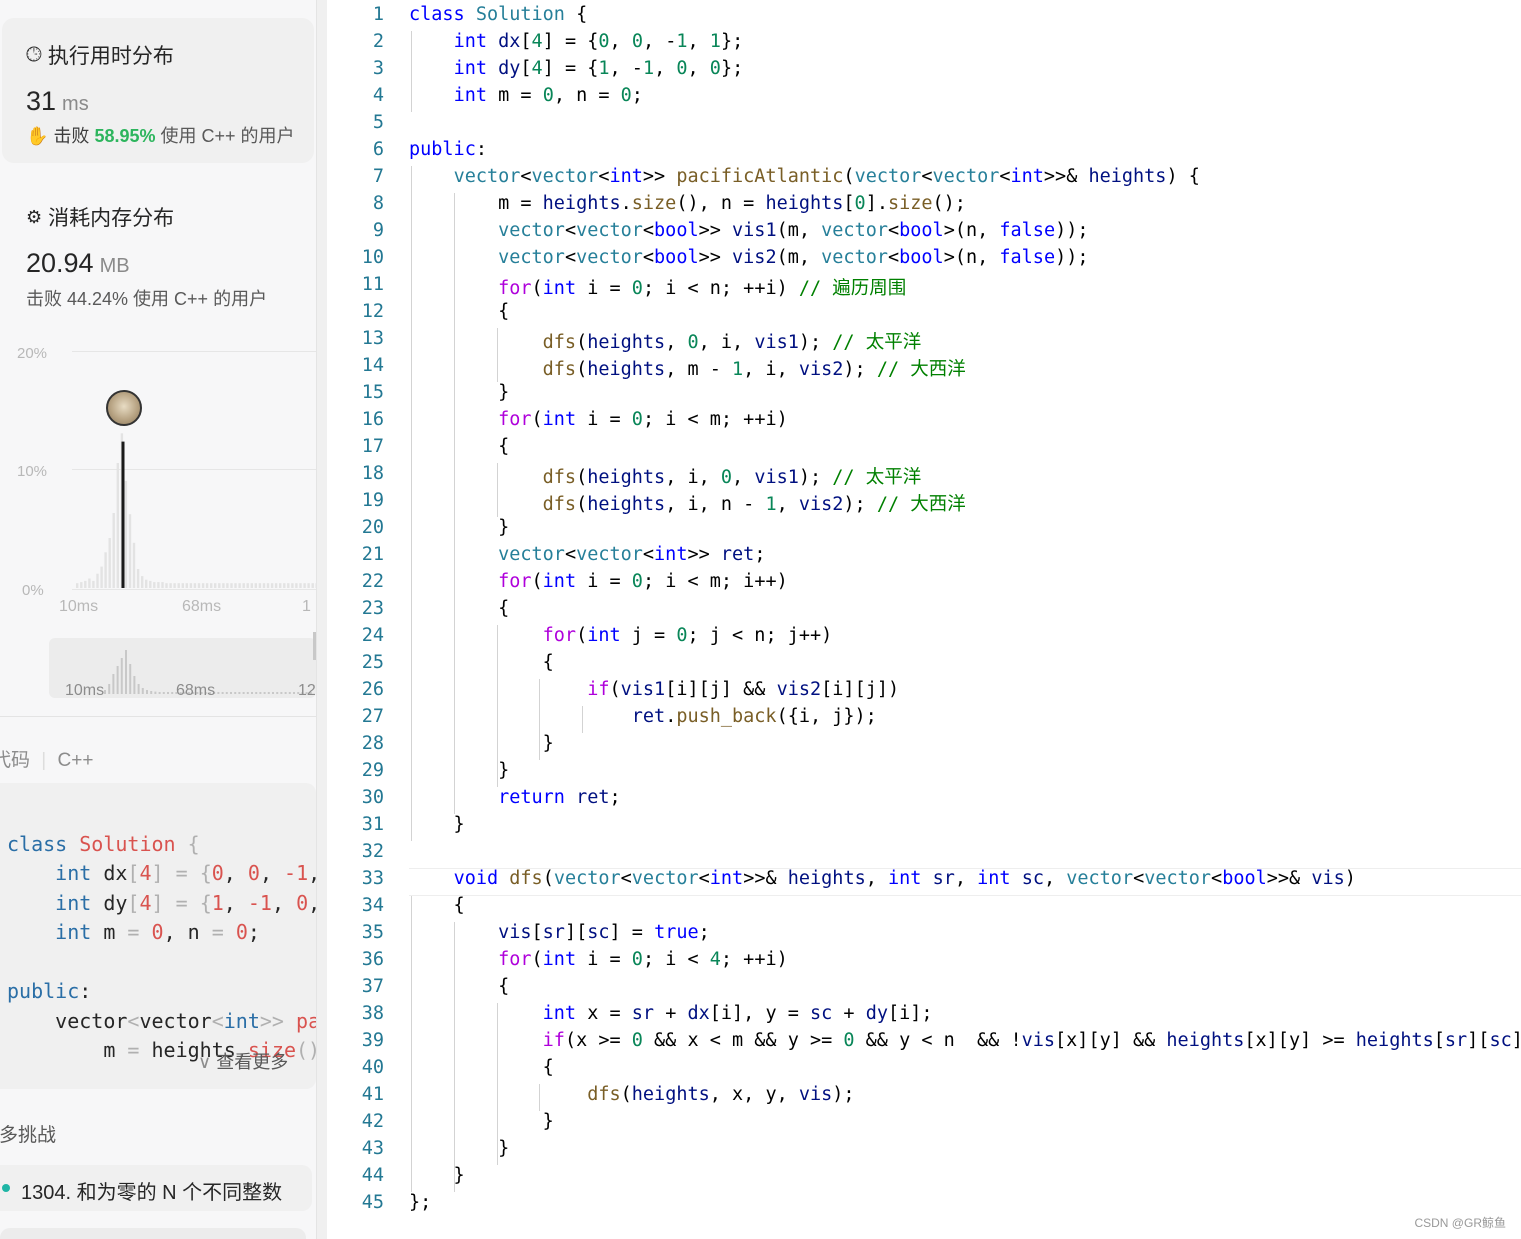 The height and width of the screenshot is (1239, 1521). I want to click on code-line: int m = 0, n = 0;, so click(526, 95).